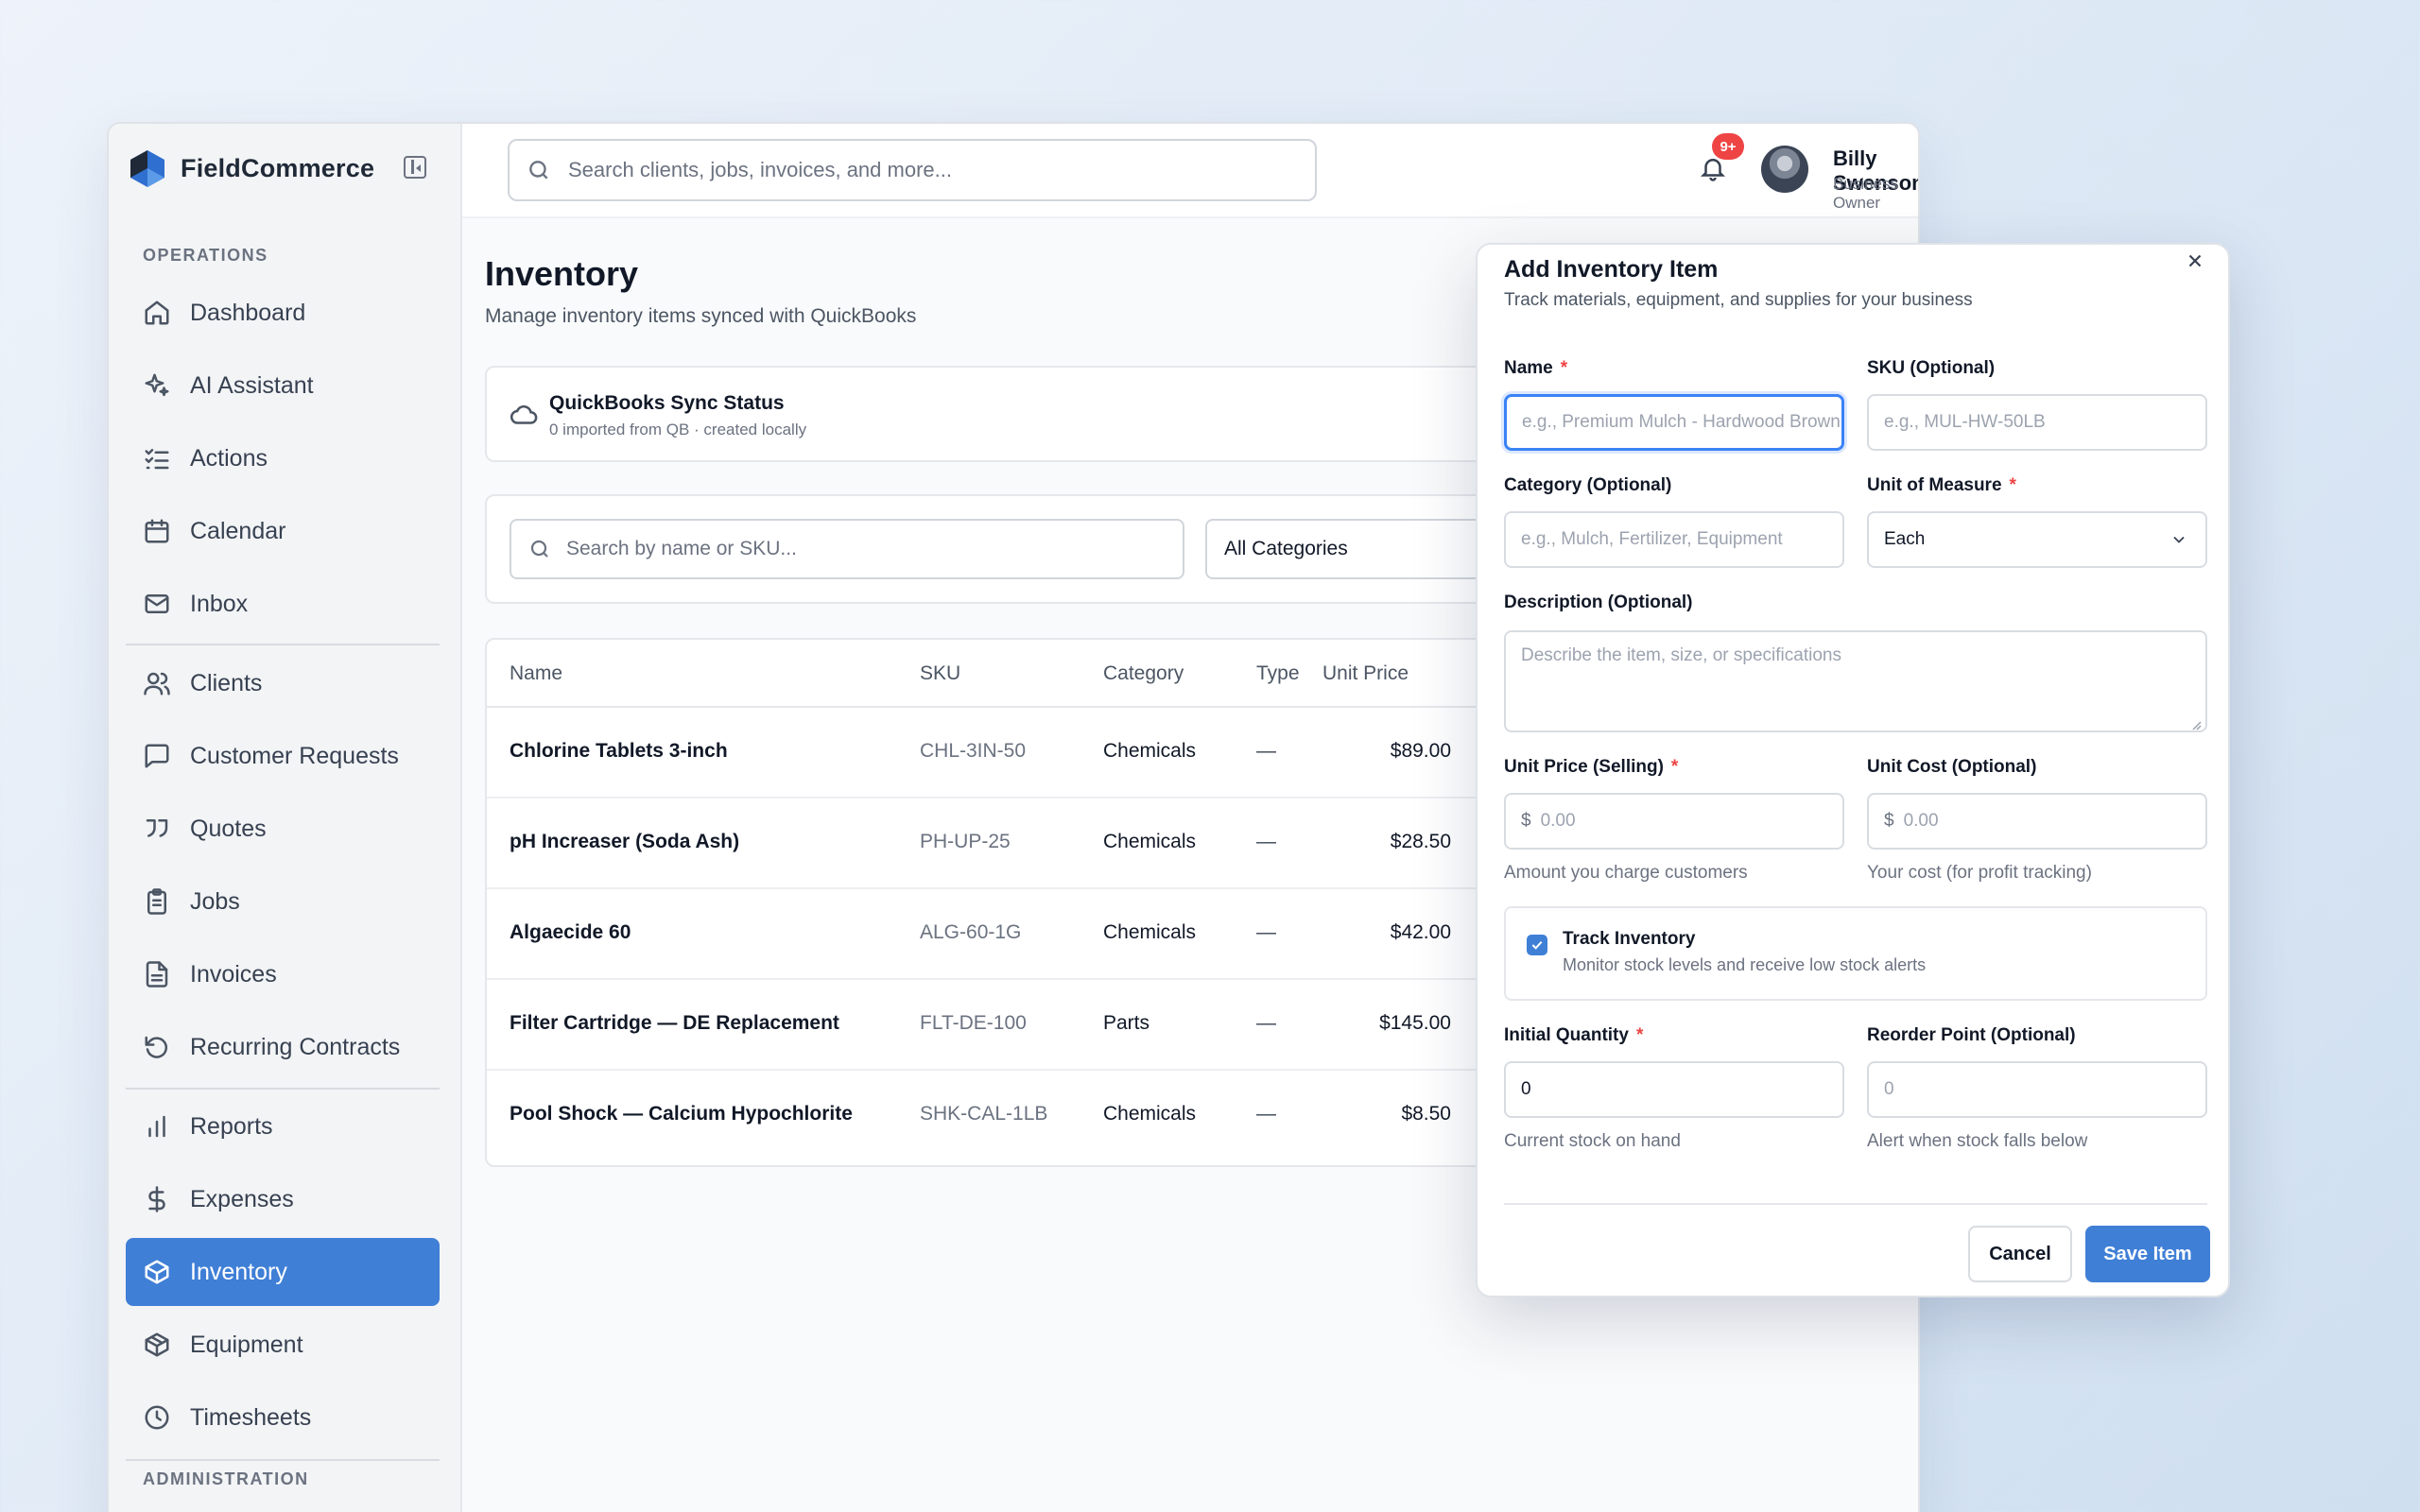 The width and height of the screenshot is (2420, 1512). I want to click on avatar, so click(1784, 169).